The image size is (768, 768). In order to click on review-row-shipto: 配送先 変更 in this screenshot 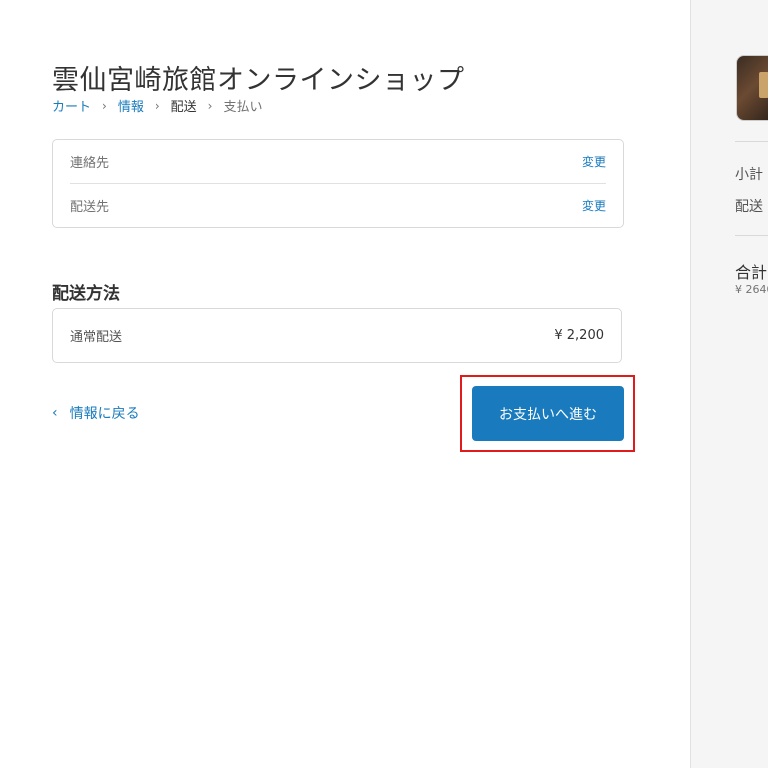, I will do `click(338, 205)`.